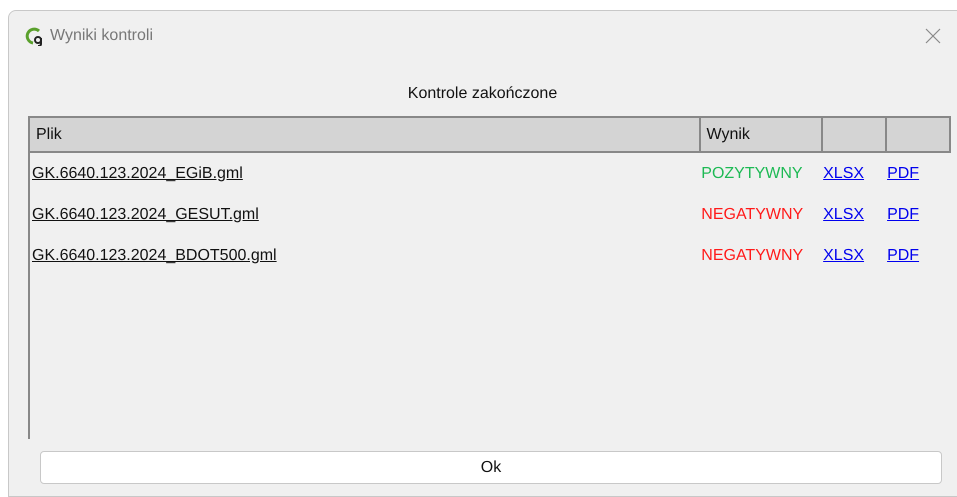  Describe the element at coordinates (145, 214) in the screenshot. I see `file-link: GK.6640.123.2024_GESUT.gml` at that location.